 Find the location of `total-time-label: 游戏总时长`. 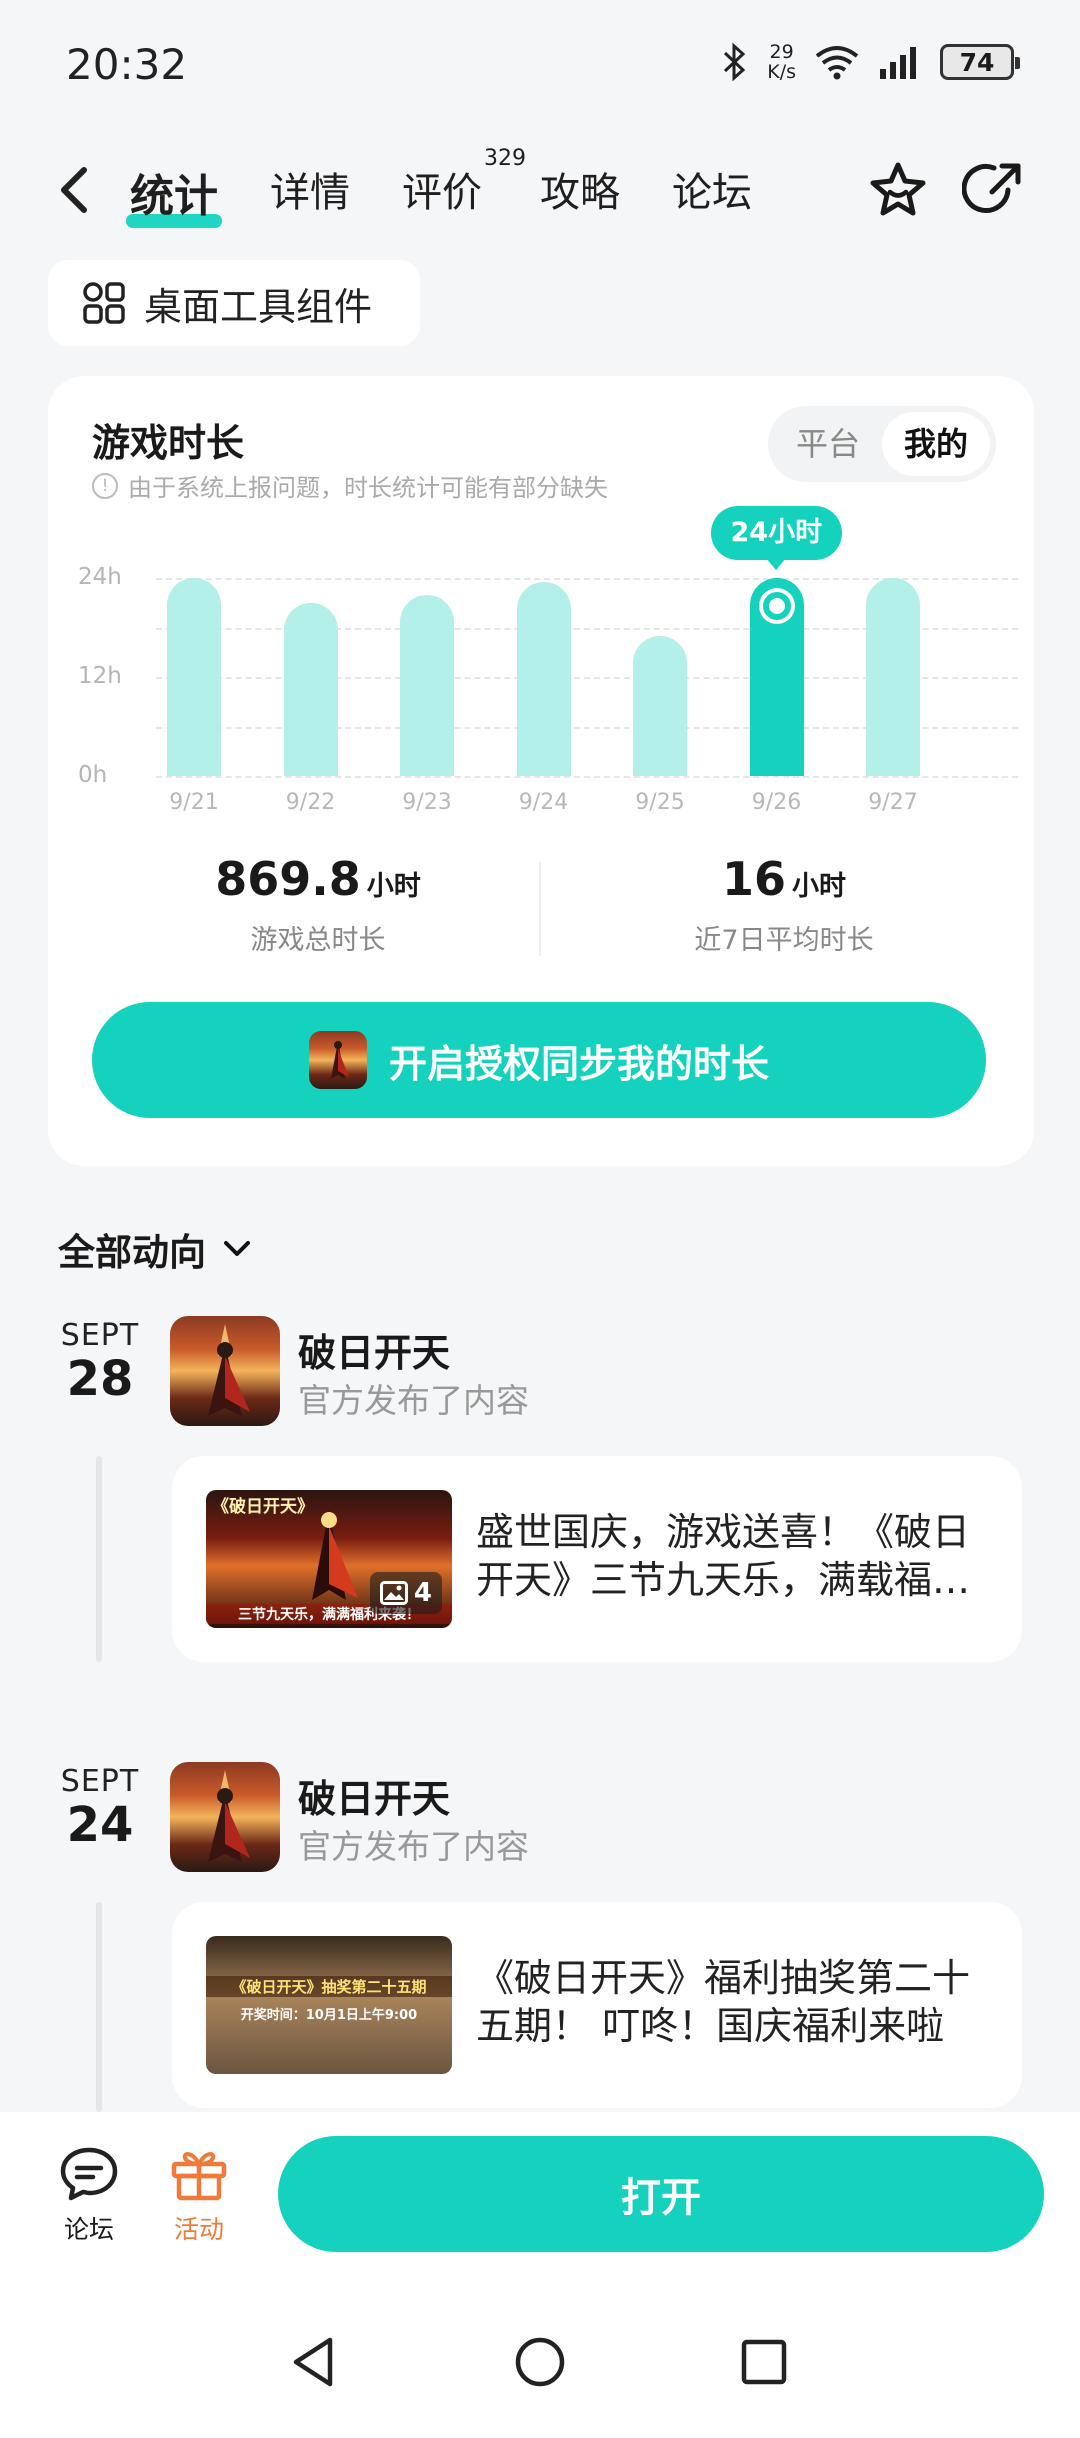

total-time-label: 游戏总时长 is located at coordinates (318, 940).